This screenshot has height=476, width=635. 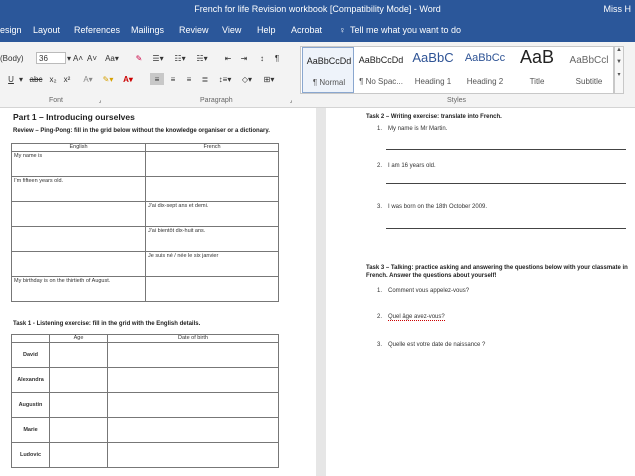 What do you see at coordinates (100, 100) in the screenshot?
I see `font-dialog-launcher-icon: ⌟` at bounding box center [100, 100].